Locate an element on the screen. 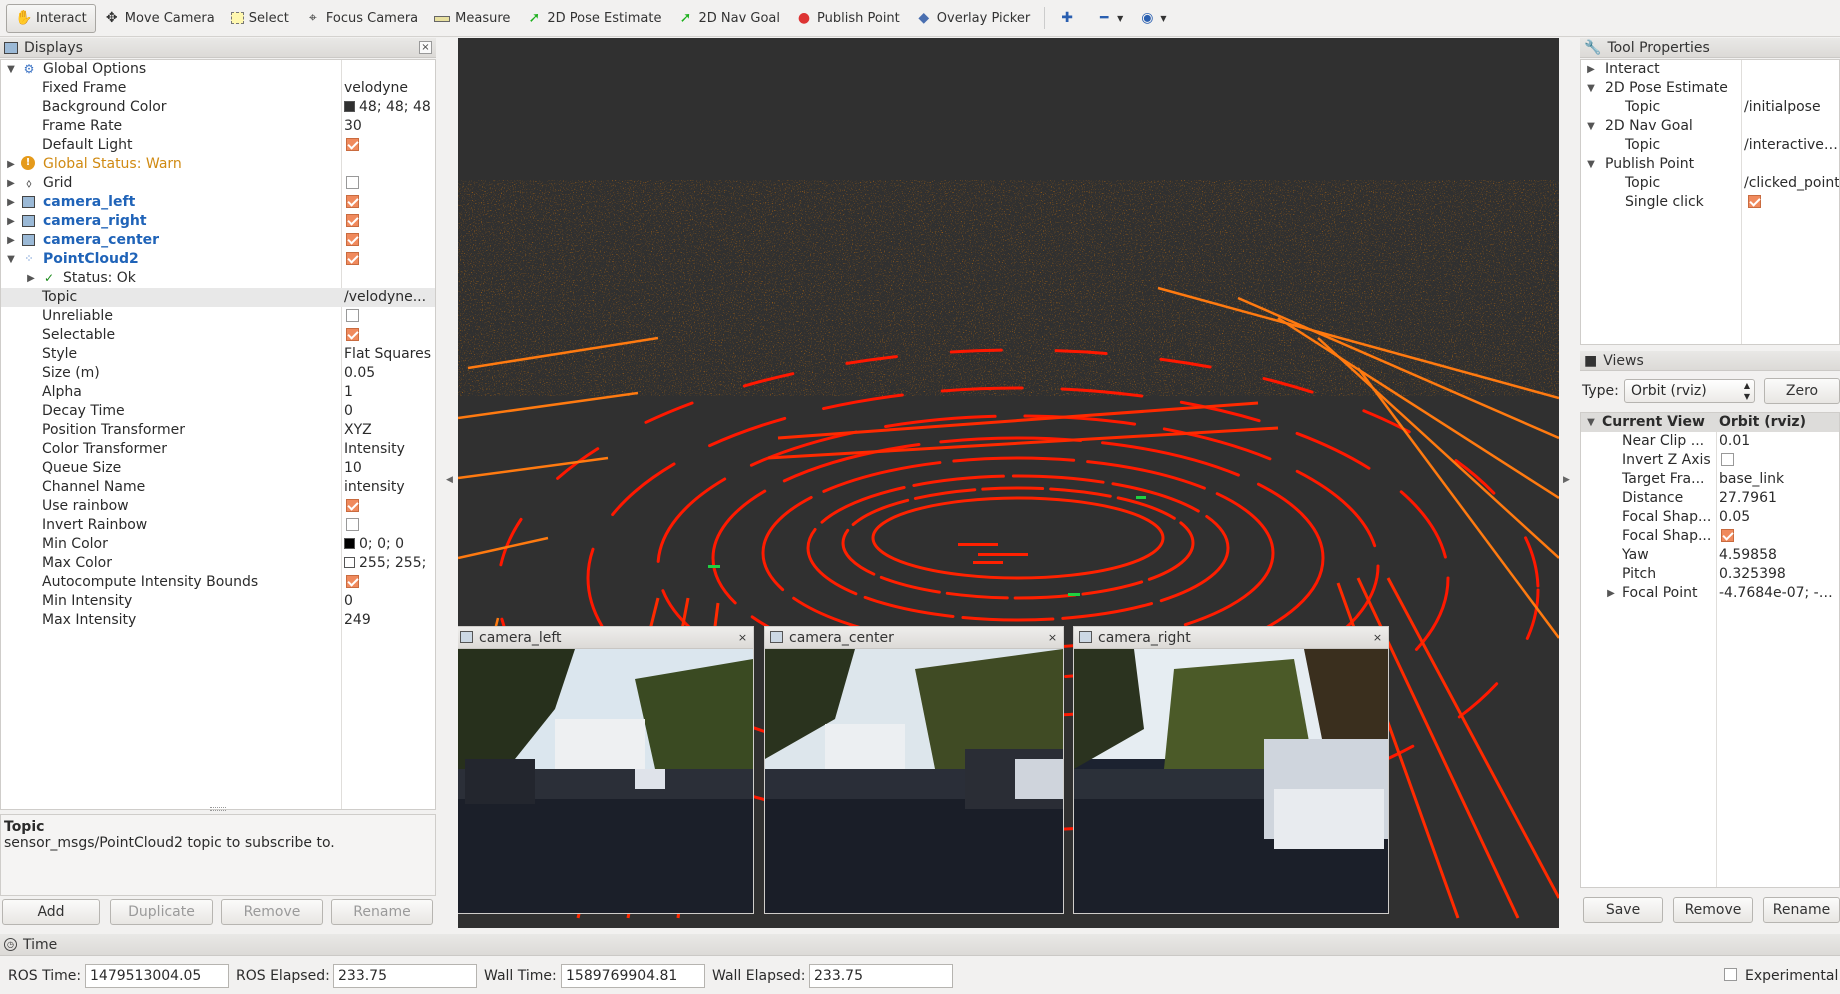  wall-elapsed-field: 233.75 is located at coordinates (881, 976).